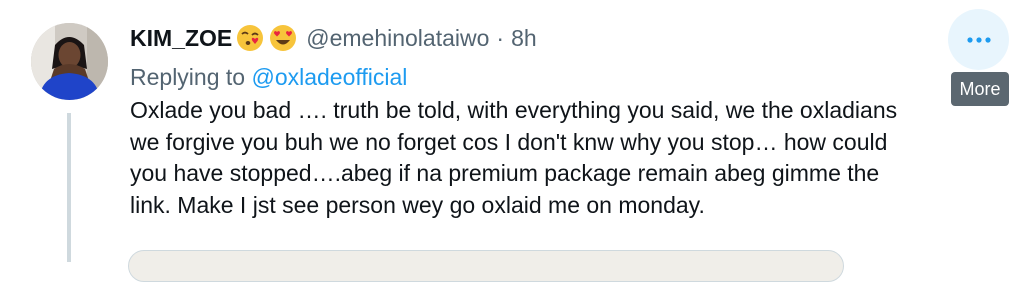  I want to click on more-button, so click(978, 39).